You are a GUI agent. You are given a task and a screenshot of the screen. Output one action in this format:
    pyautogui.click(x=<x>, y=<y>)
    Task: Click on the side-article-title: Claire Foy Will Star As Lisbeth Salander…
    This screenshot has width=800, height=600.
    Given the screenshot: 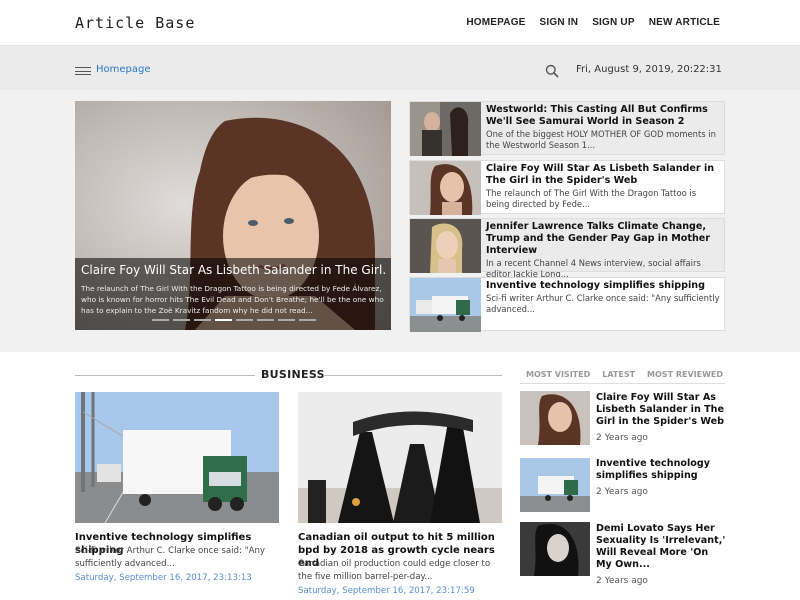 What is the action you would take?
    pyautogui.click(x=603, y=175)
    